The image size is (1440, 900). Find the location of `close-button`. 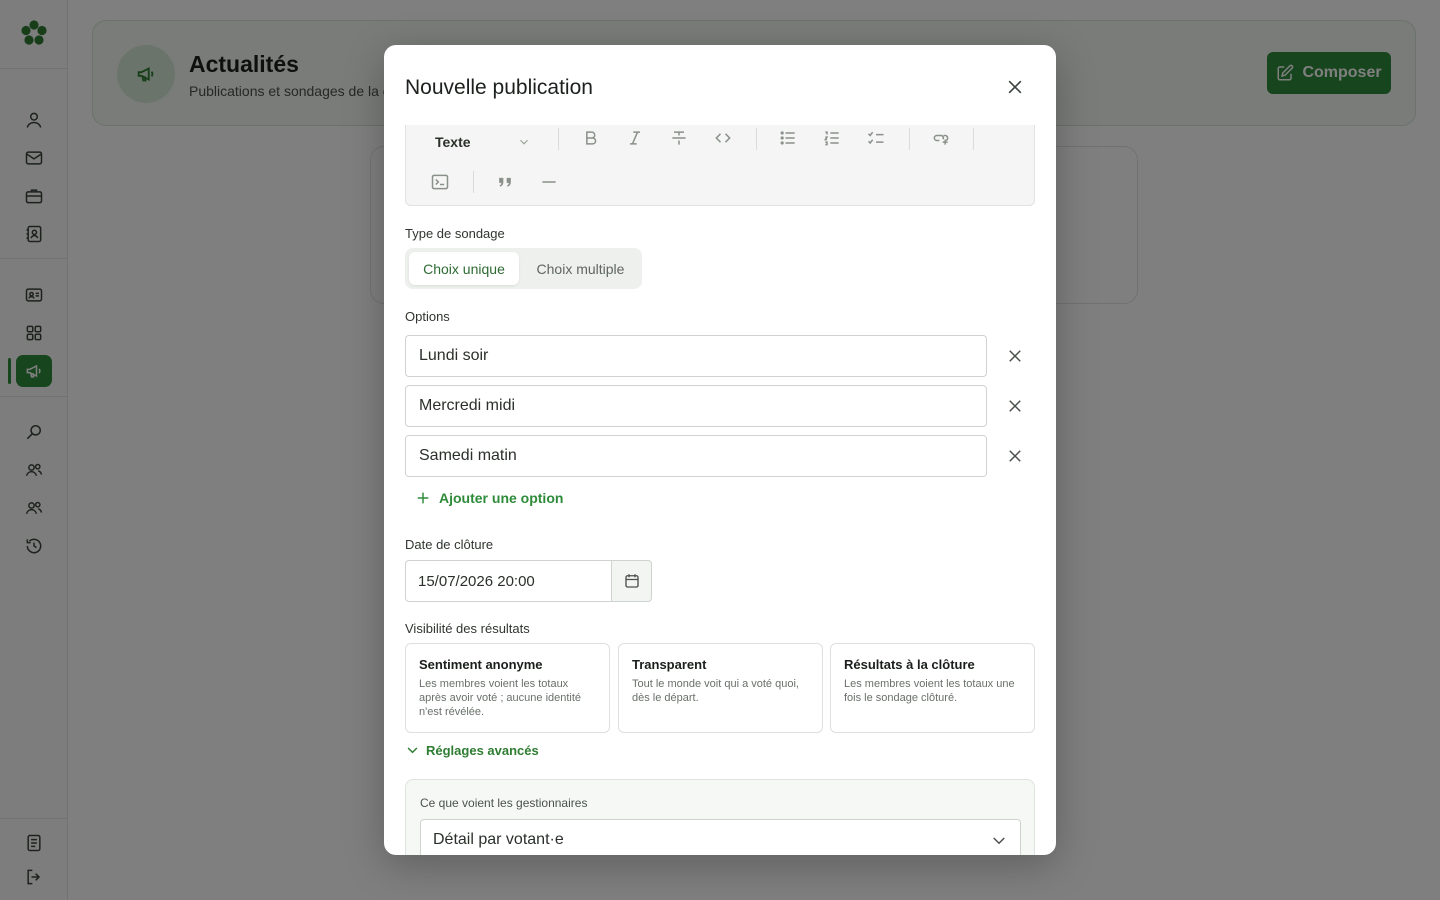

close-button is located at coordinates (1015, 87).